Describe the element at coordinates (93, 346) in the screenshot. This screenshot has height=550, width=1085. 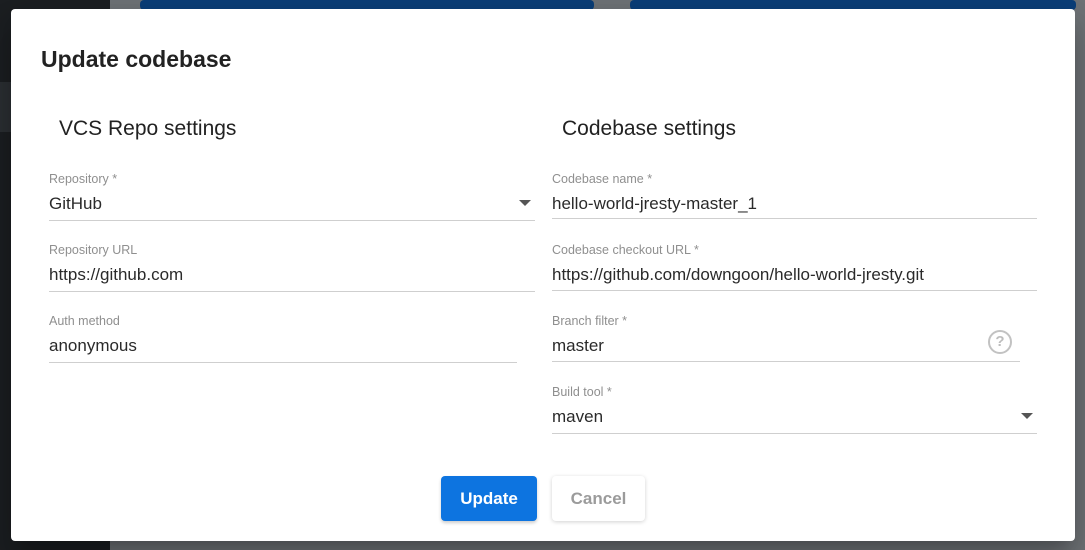
I see `auth-method-value: anonymous` at that location.